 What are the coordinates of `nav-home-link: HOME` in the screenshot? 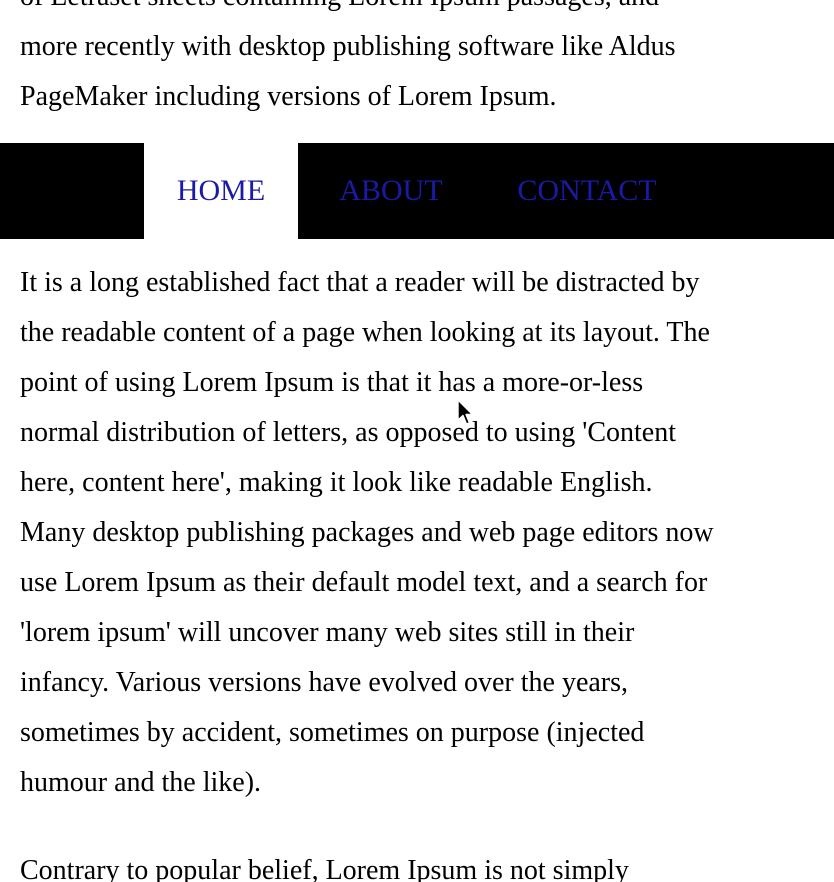 It's located at (221, 191).